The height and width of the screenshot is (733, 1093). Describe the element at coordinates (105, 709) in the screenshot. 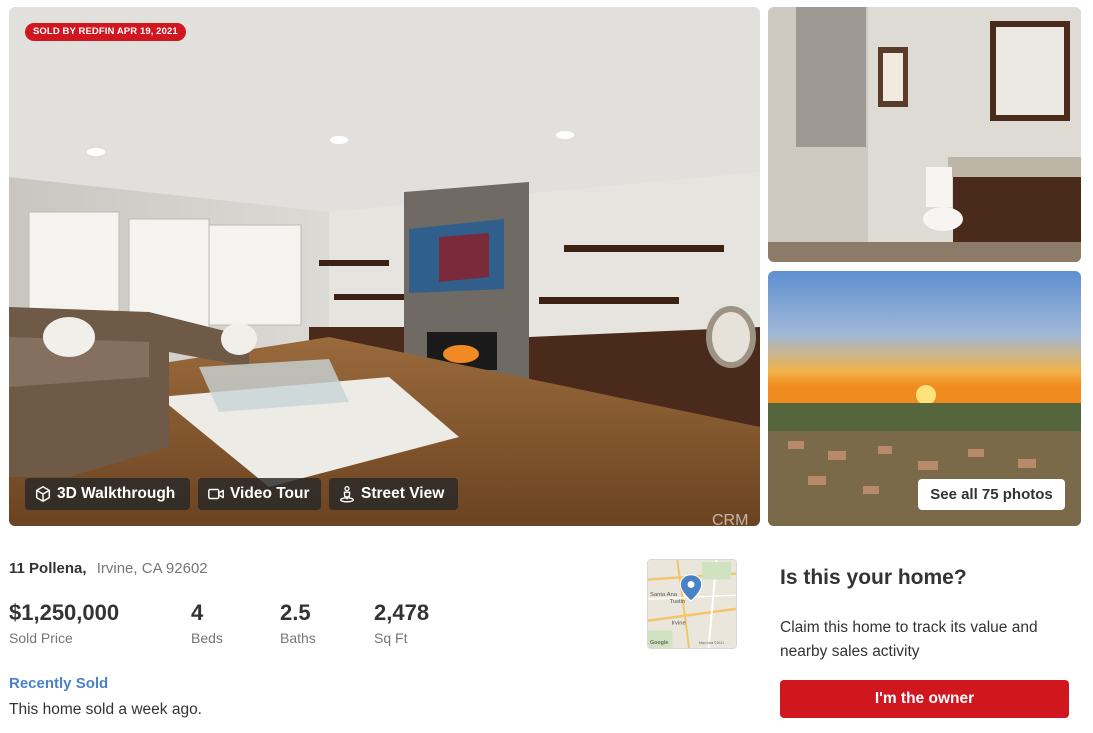

I see `status-description: This home sold a week ago.` at that location.